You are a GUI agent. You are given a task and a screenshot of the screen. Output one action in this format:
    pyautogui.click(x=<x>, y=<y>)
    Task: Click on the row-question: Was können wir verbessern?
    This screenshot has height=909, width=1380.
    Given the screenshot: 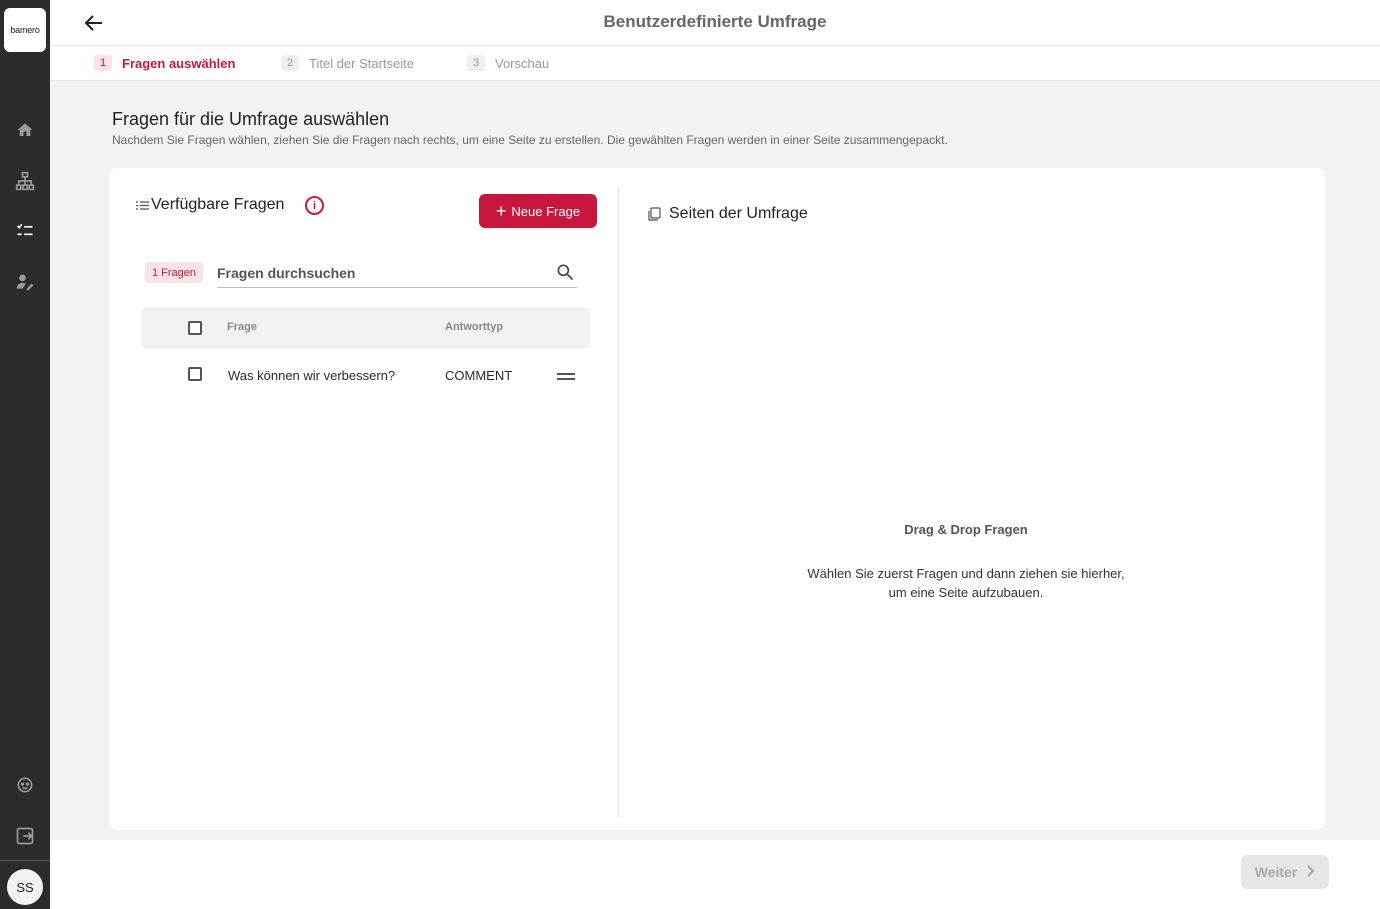 What is the action you would take?
    pyautogui.click(x=312, y=375)
    